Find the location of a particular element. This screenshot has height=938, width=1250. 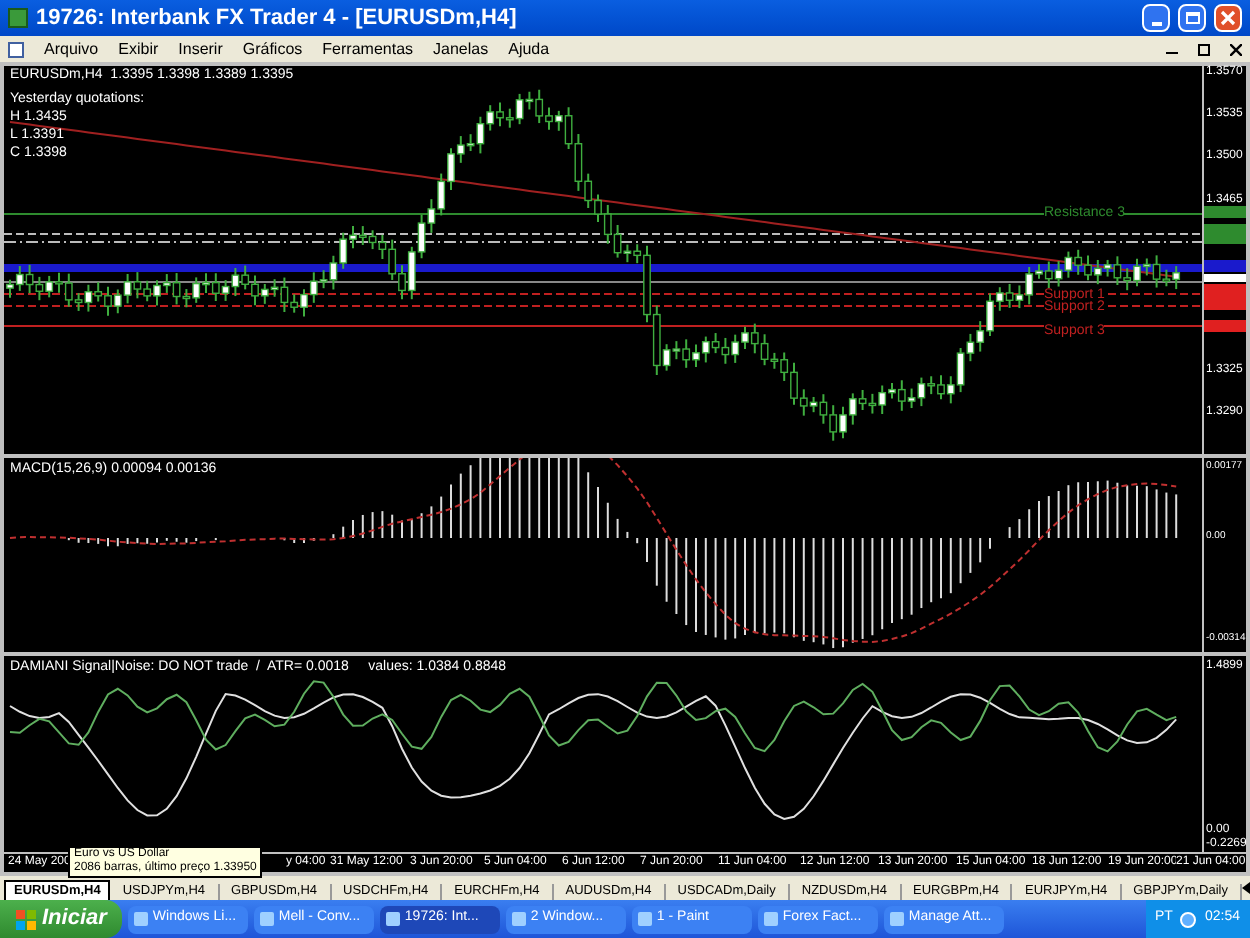

maximize-button is located at coordinates (1192, 18).